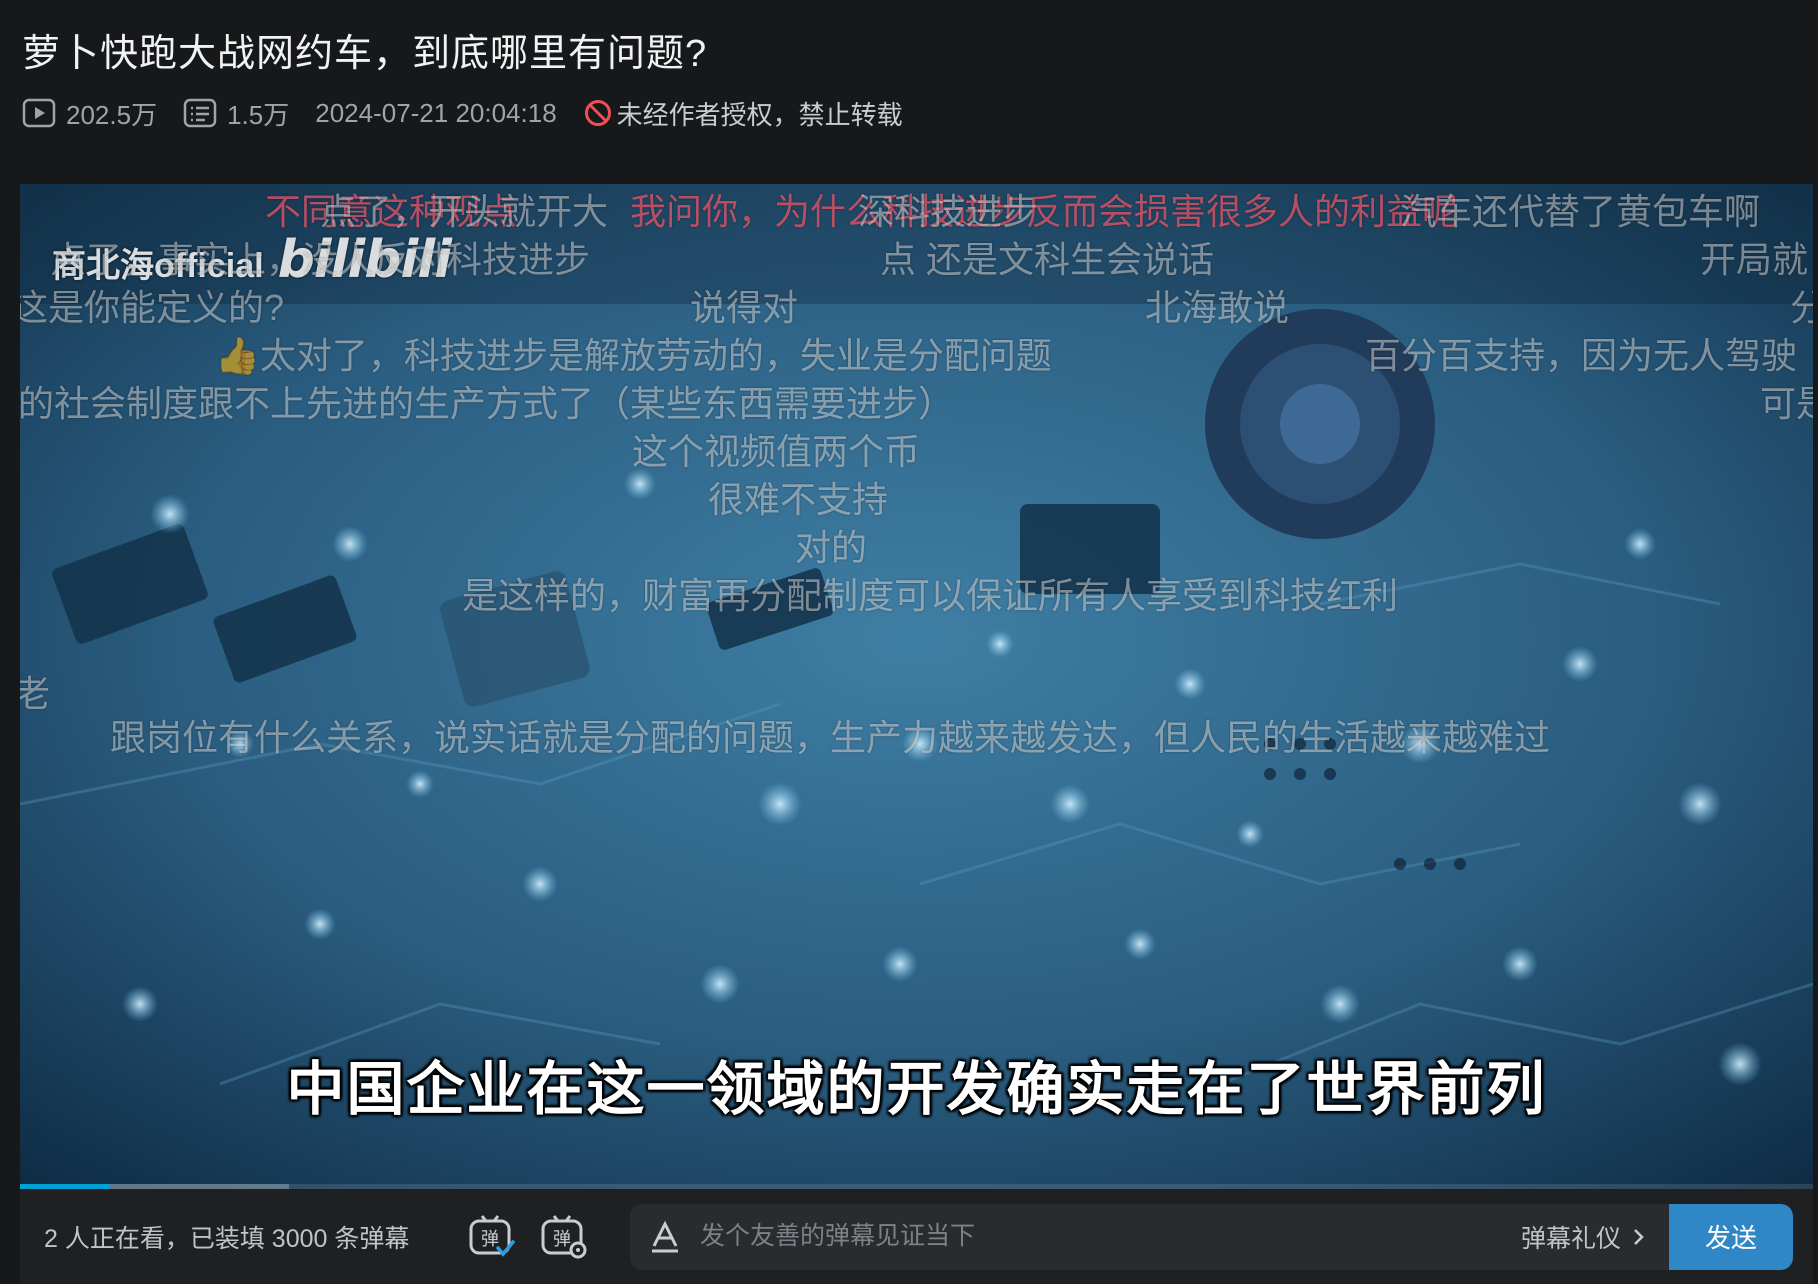  I want to click on danmaku-comment: 很难不支持, so click(798, 499).